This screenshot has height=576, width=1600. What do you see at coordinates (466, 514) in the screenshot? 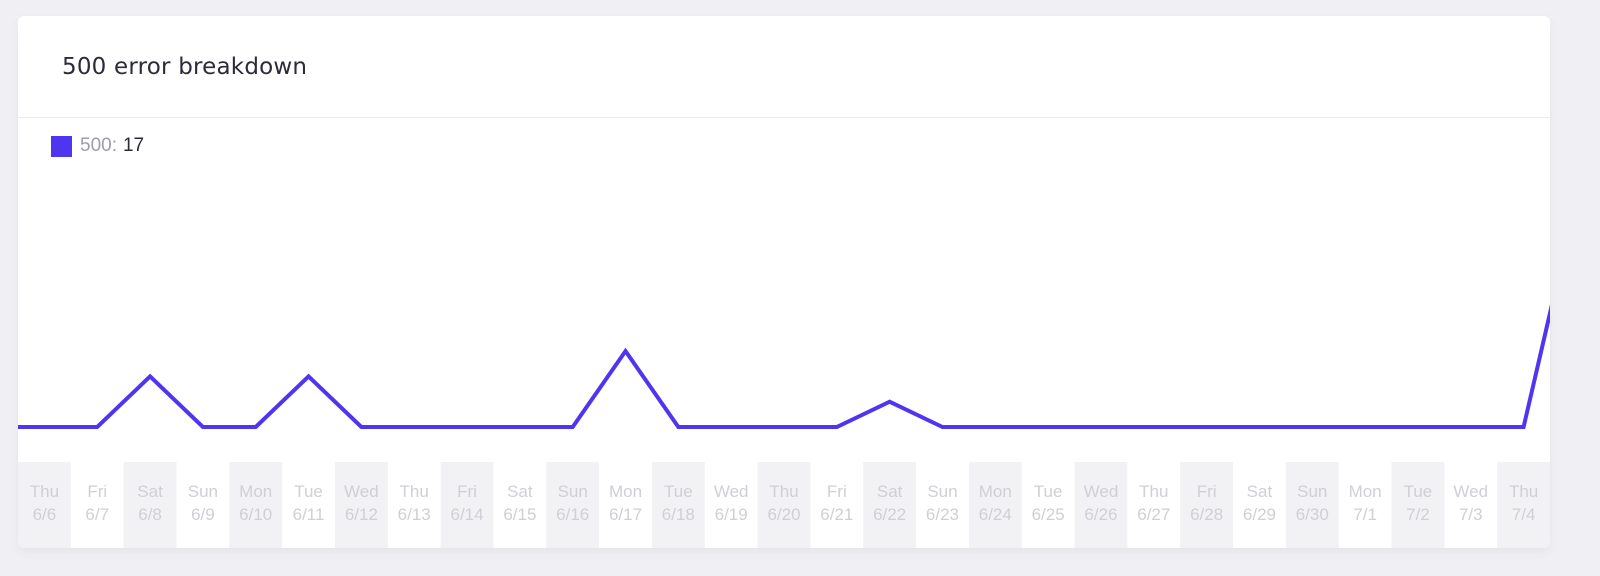
I see `x-tick-date: 6/14` at bounding box center [466, 514].